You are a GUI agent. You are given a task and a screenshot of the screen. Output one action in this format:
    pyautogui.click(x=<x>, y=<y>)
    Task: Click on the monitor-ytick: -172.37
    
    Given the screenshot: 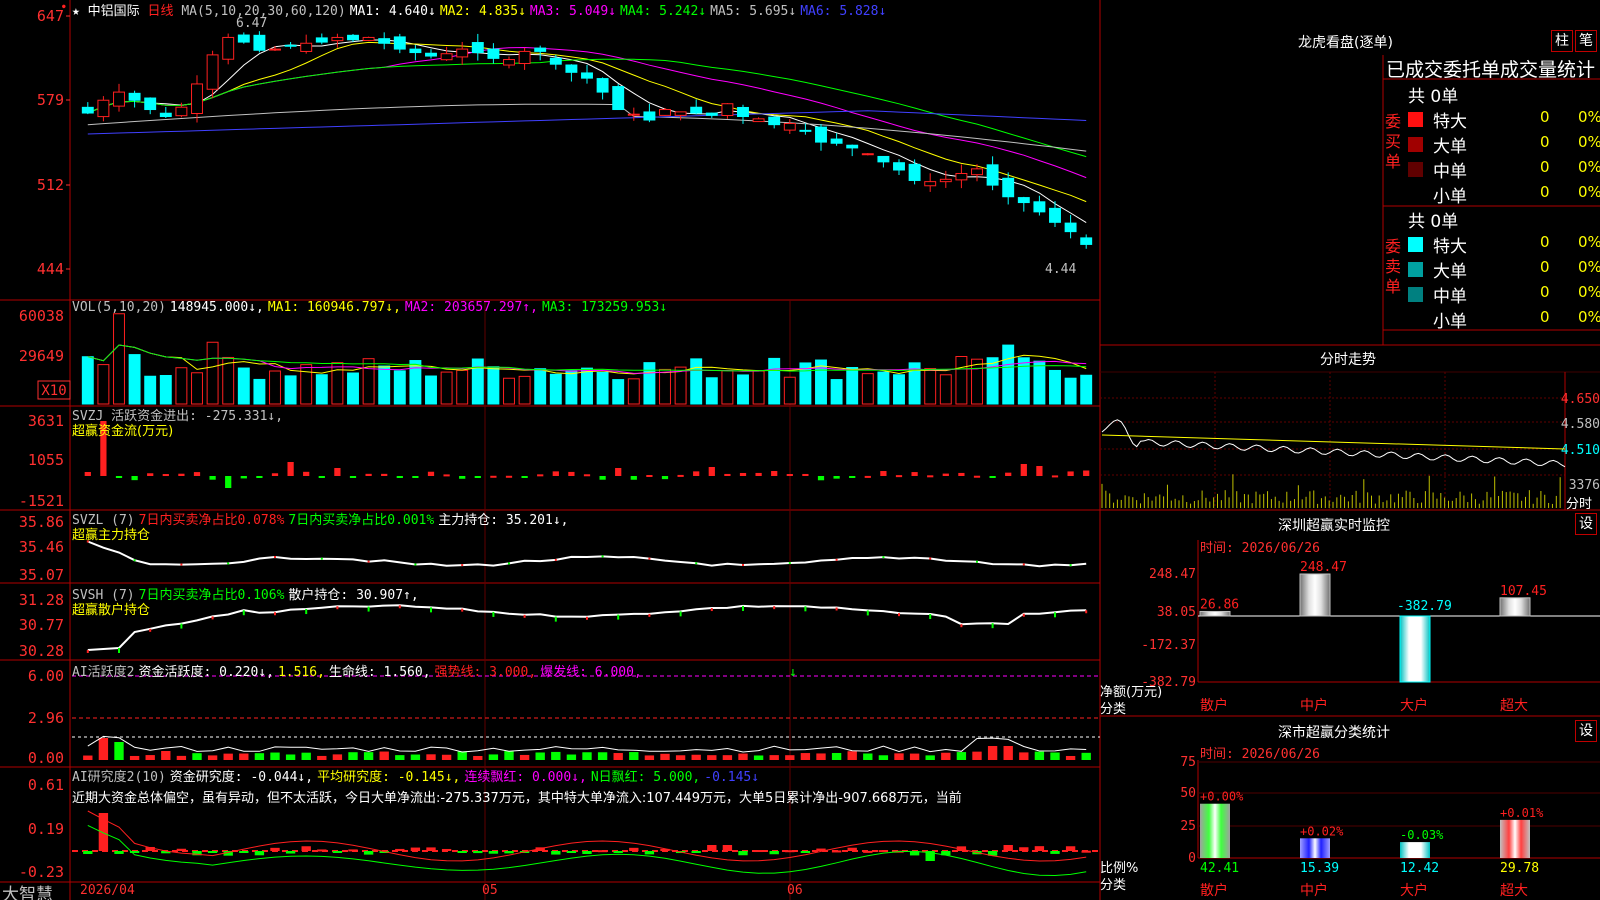 What is the action you would take?
    pyautogui.click(x=1168, y=645)
    